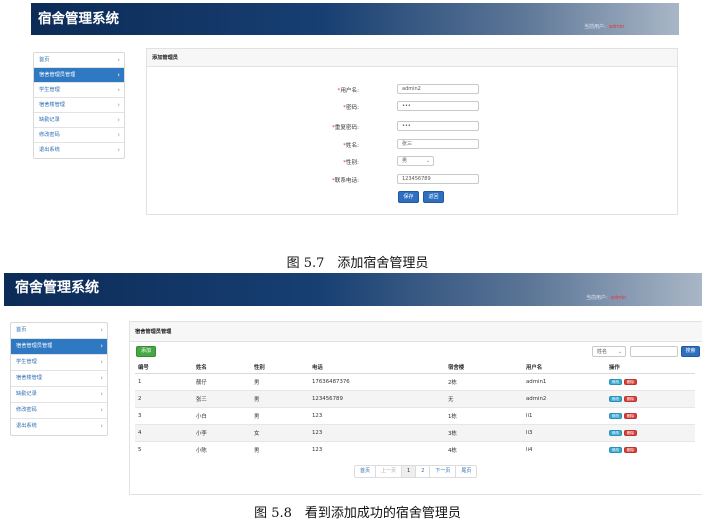  I want to click on cell-name: 小陈, so click(222, 449).